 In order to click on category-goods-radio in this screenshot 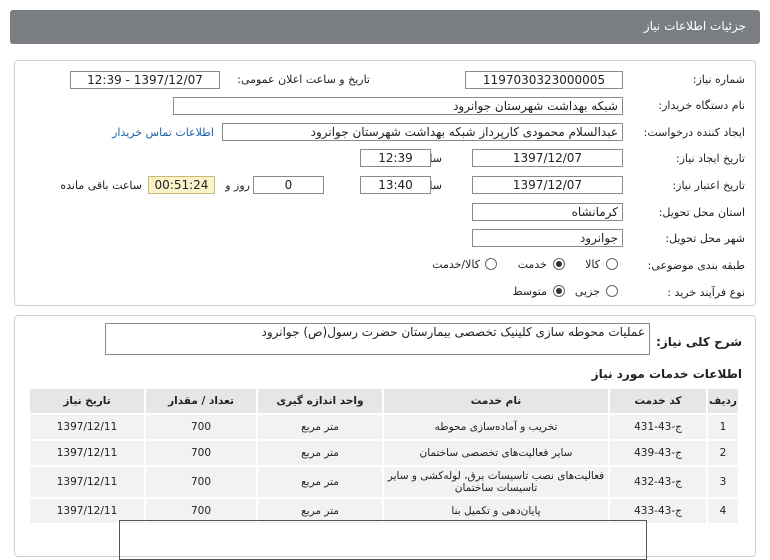, I will do `click(612, 264)`.